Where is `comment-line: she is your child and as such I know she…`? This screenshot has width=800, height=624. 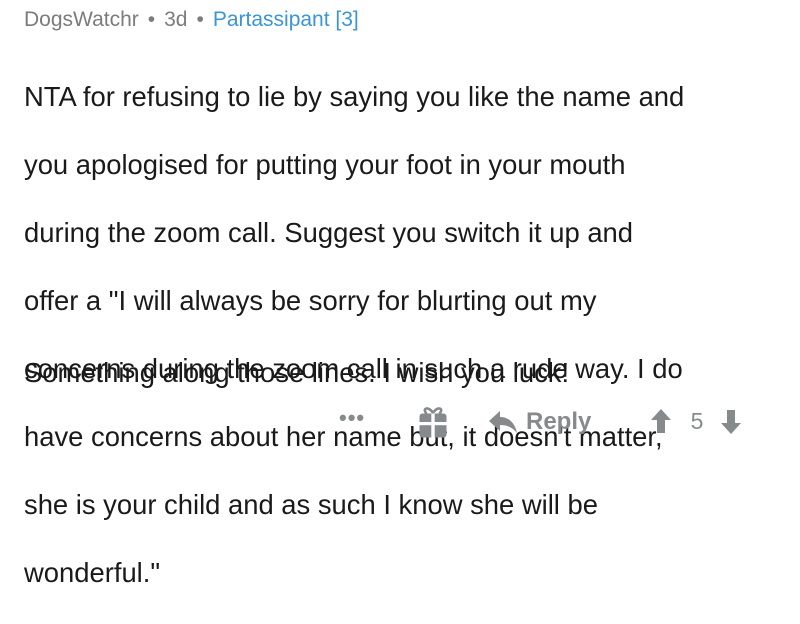 comment-line: she is your child and as such I know she… is located at coordinates (311, 504).